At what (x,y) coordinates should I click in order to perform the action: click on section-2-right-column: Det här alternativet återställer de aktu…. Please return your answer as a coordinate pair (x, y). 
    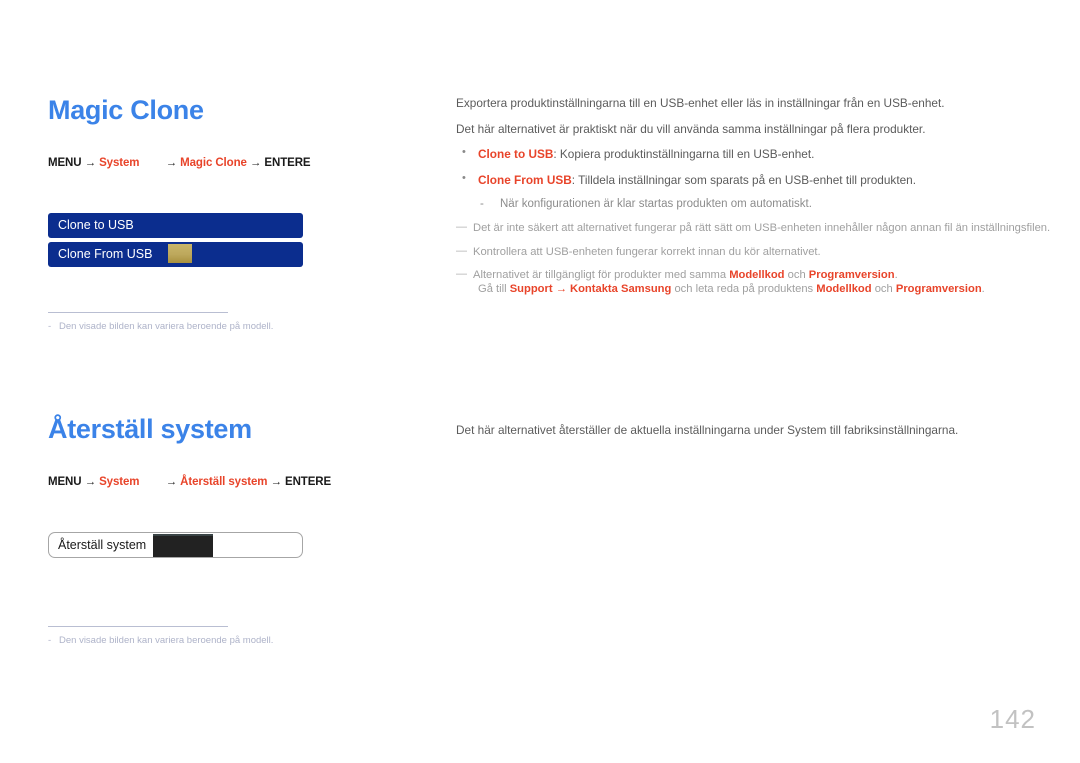
    Looking at the image, I should click on (746, 436).